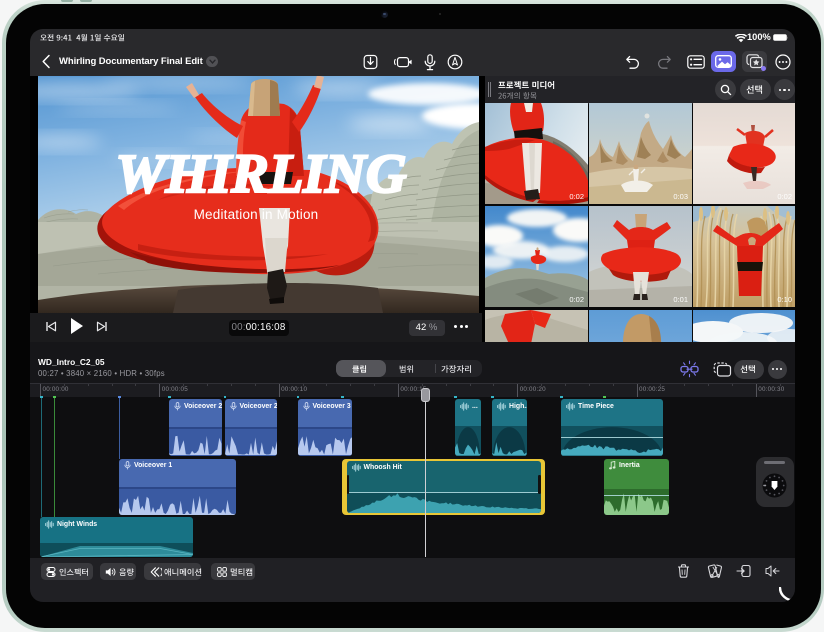 The height and width of the screenshot is (632, 824). I want to click on svg-text: 0:01, so click(680, 299).